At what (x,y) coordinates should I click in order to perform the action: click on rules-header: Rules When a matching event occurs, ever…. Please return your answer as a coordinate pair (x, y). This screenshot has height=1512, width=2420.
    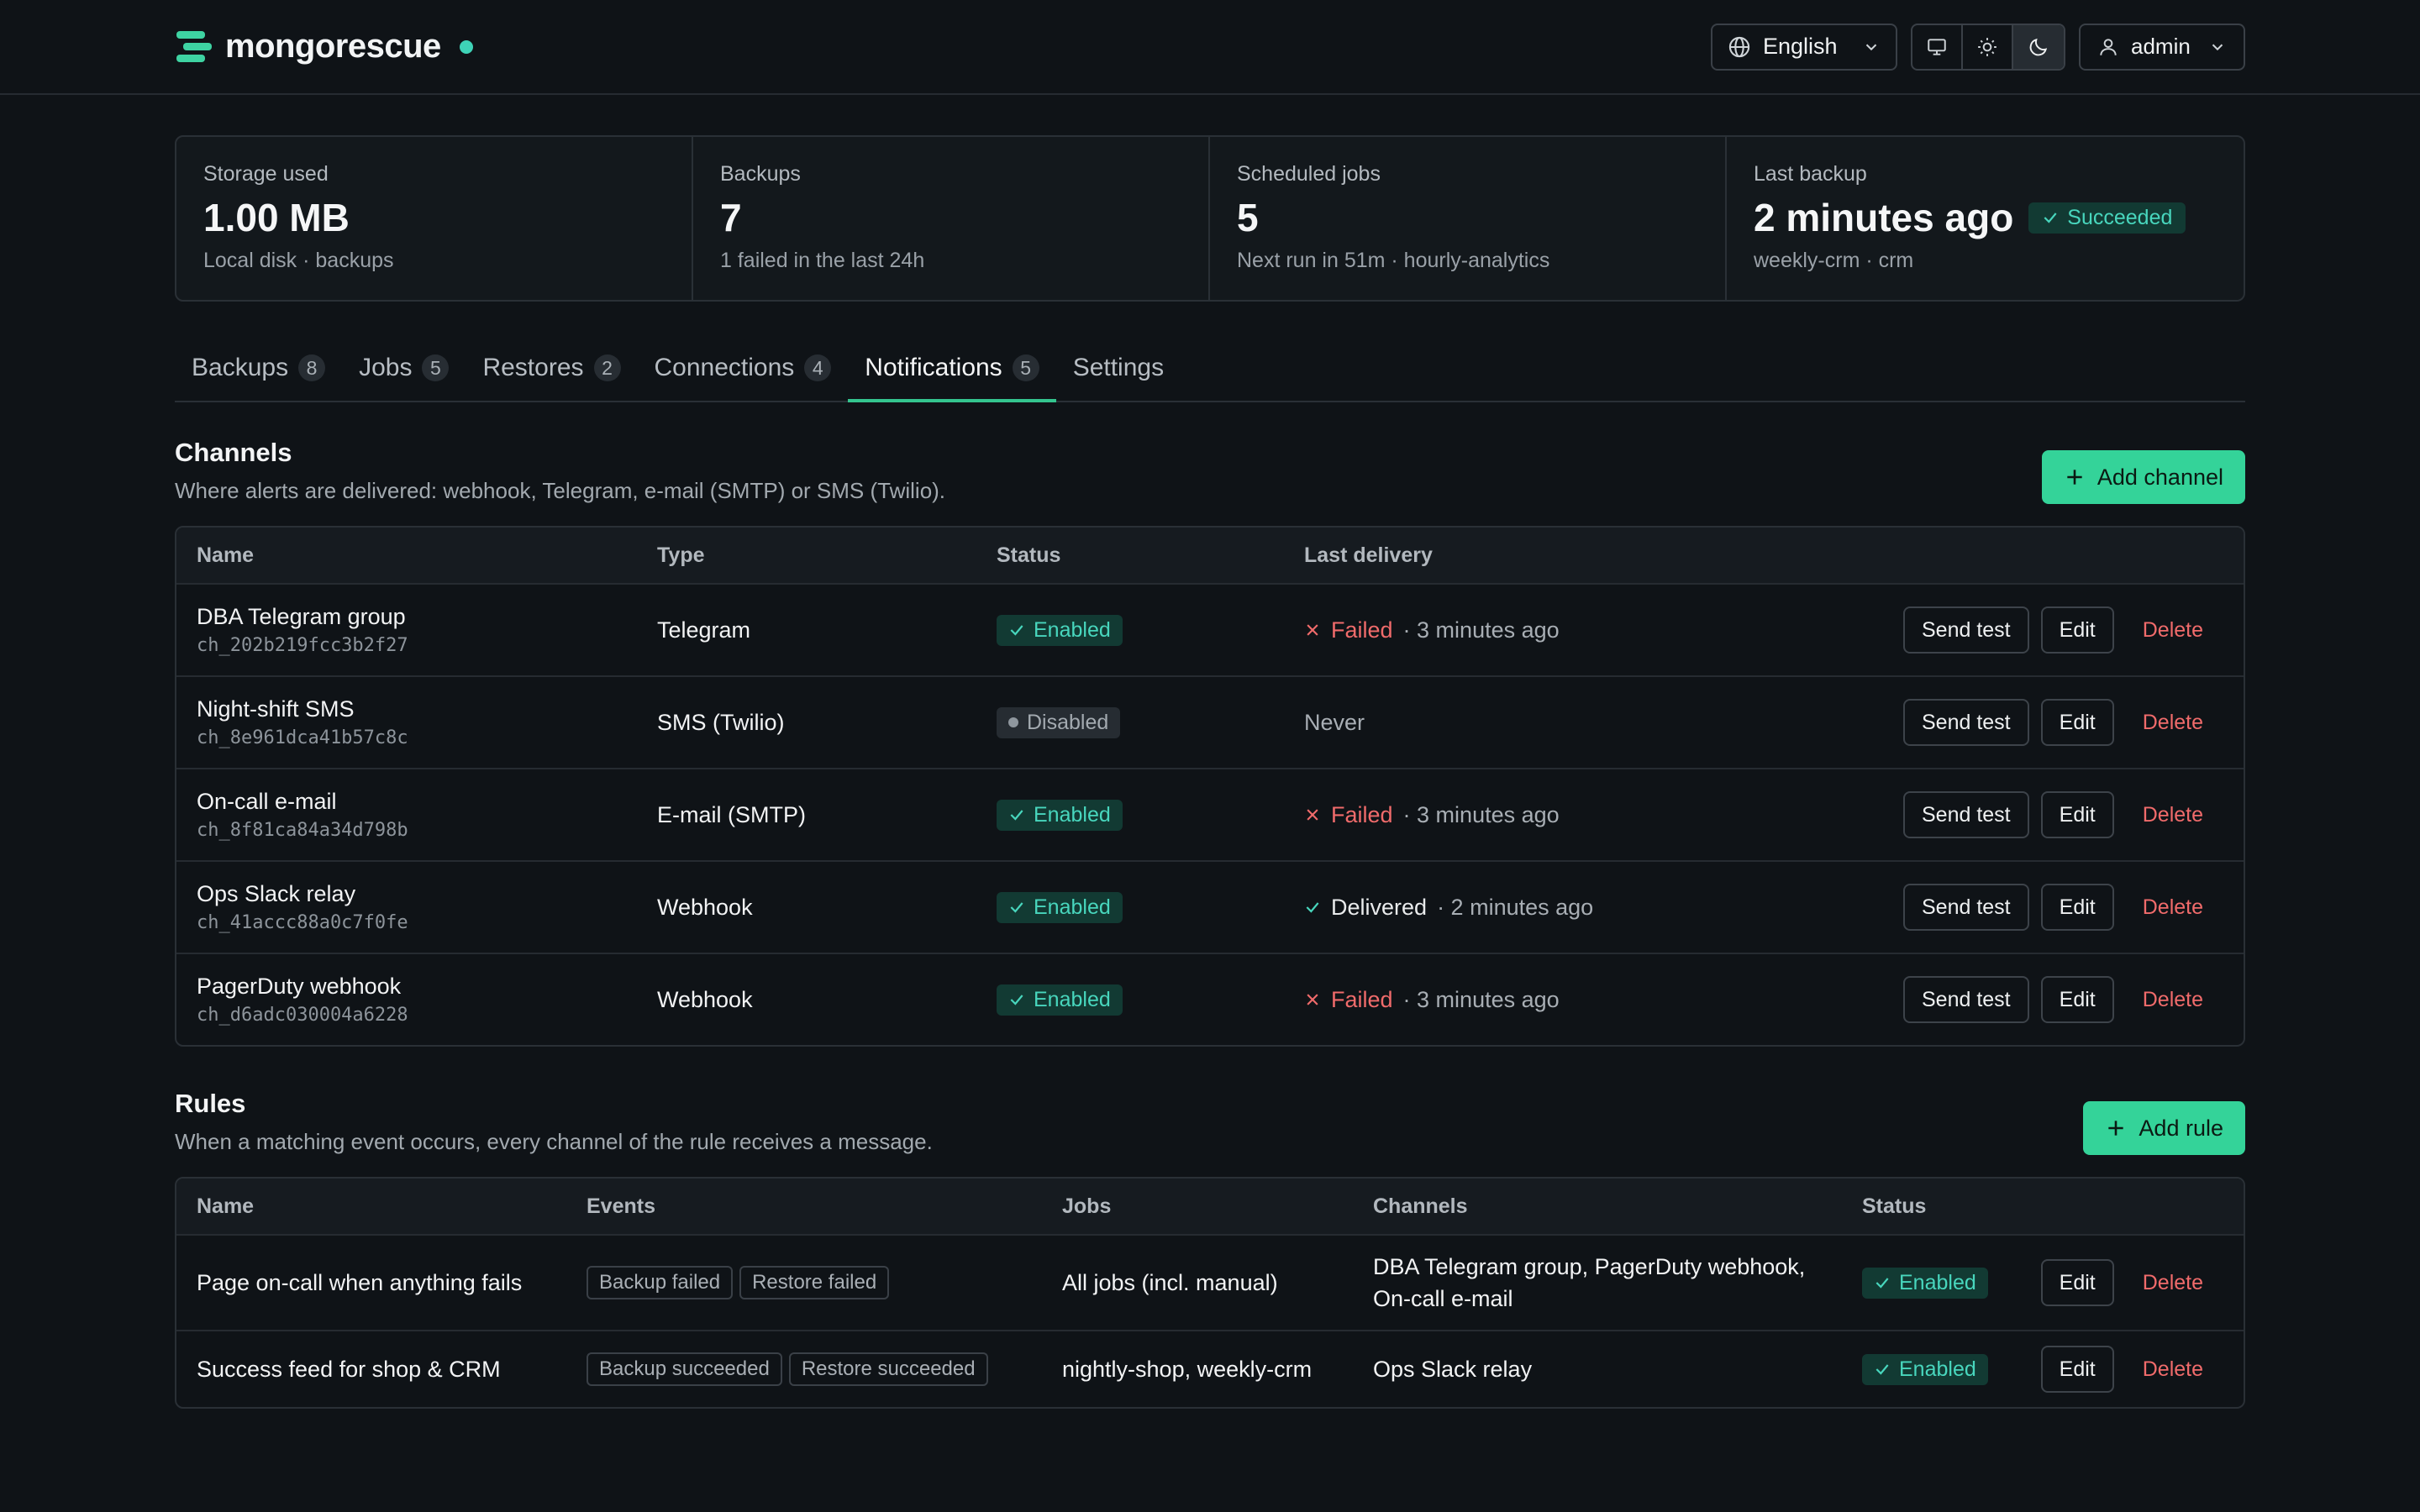
    Looking at the image, I should click on (1210, 1122).